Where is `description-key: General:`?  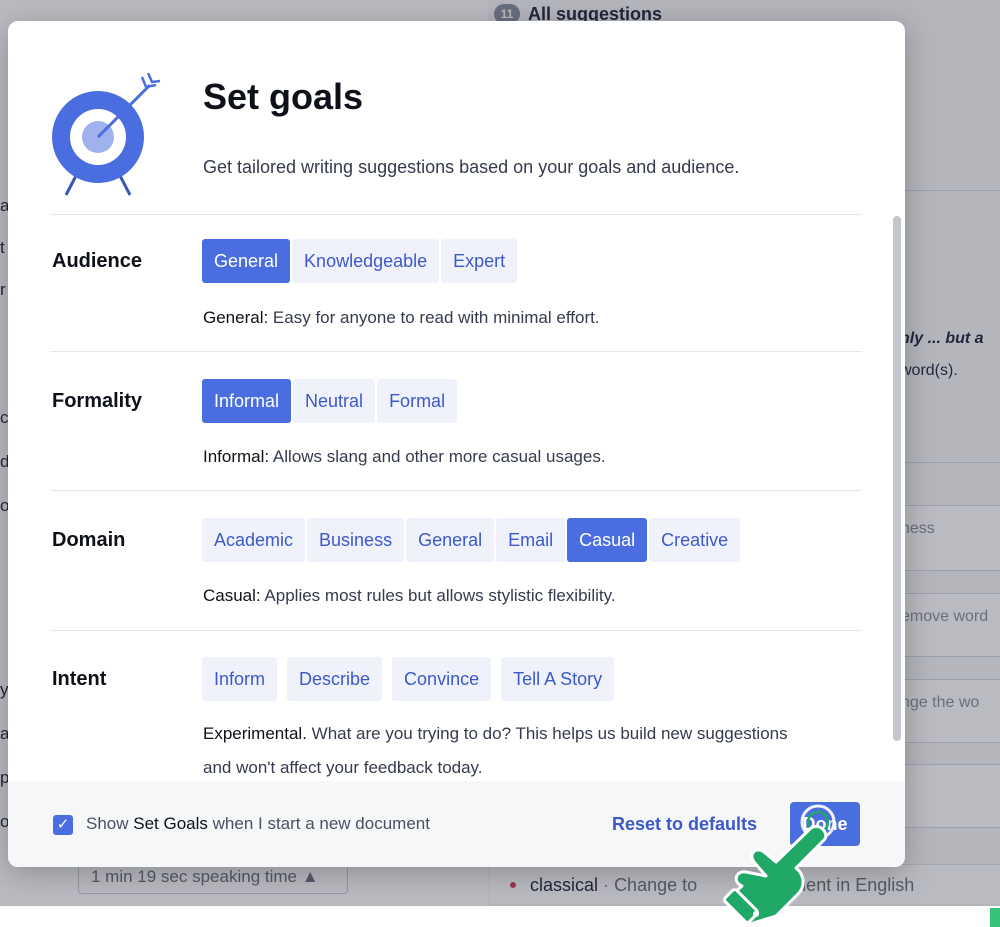
description-key: General: is located at coordinates (236, 317).